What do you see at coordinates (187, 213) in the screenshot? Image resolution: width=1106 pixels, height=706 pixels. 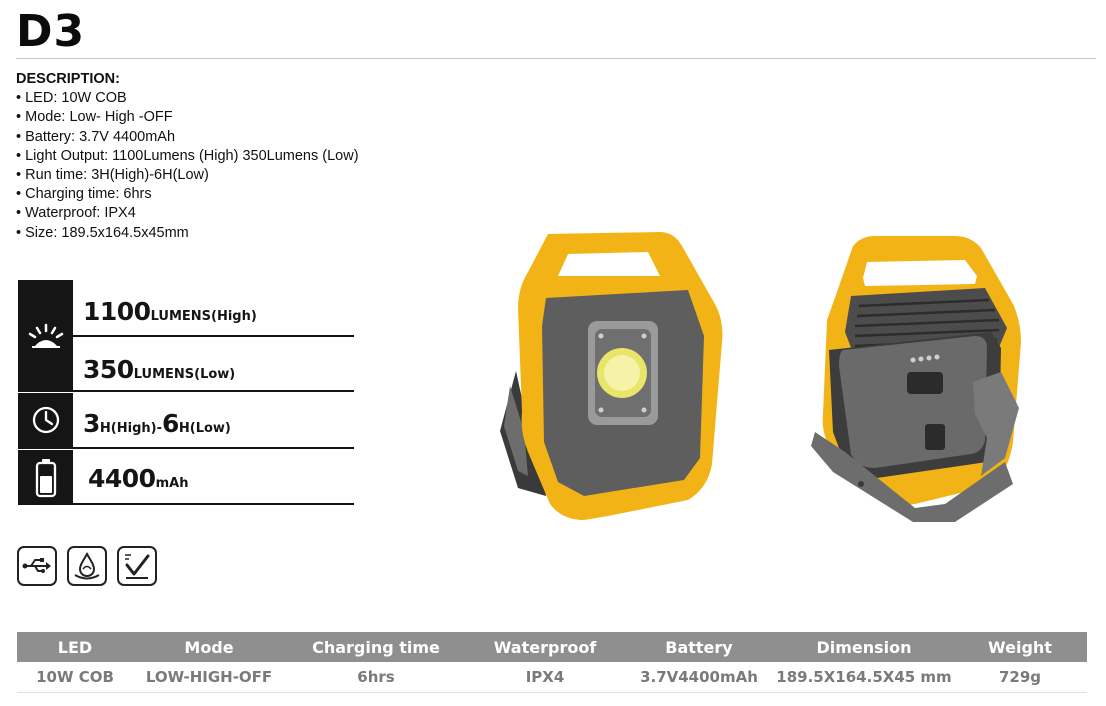 I see `description-item: Waterproof: IPX4` at bounding box center [187, 213].